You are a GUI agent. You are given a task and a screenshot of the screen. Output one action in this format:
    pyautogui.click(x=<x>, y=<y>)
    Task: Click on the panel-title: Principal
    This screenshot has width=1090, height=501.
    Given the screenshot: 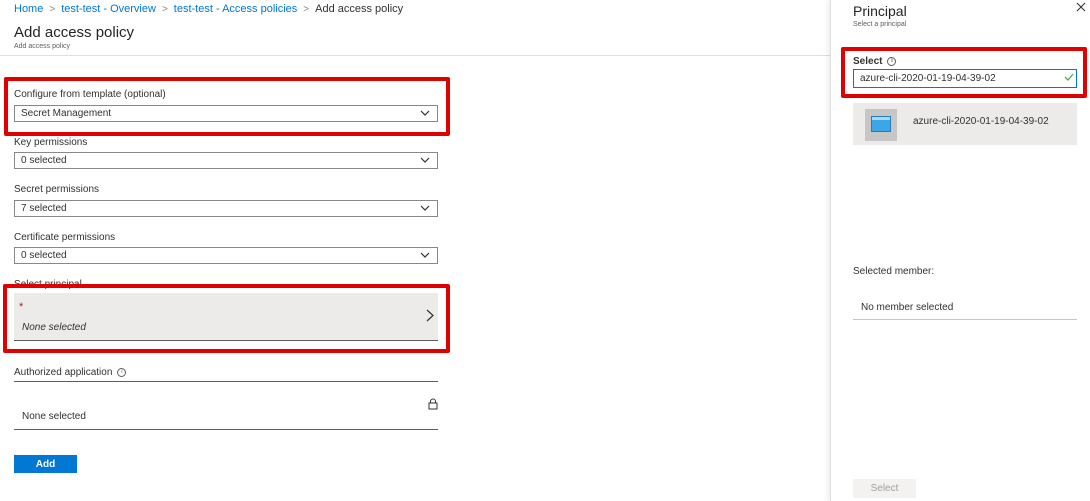 What is the action you would take?
    pyautogui.click(x=880, y=11)
    